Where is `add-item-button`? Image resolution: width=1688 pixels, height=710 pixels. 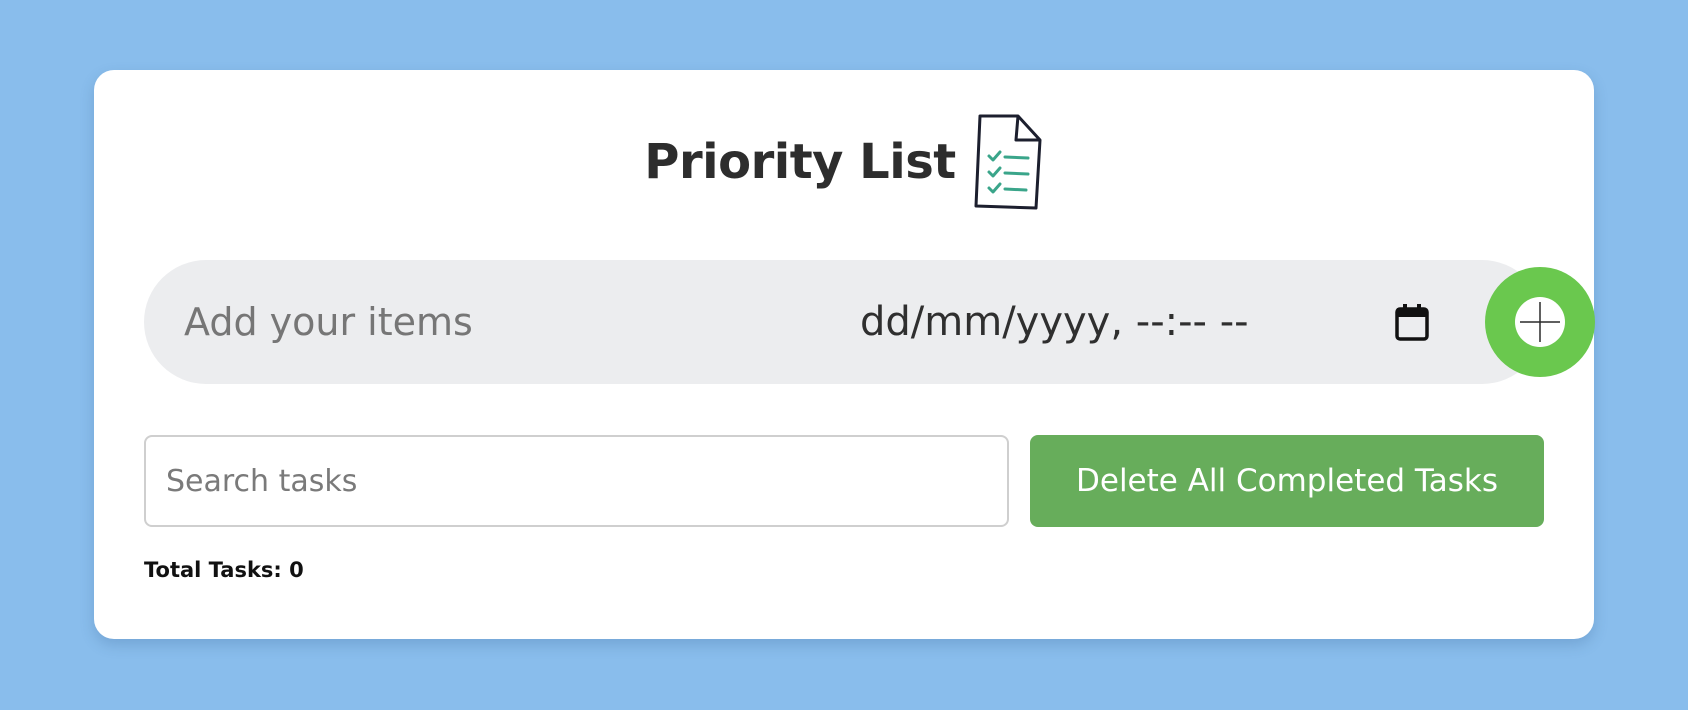 add-item-button is located at coordinates (1540, 322).